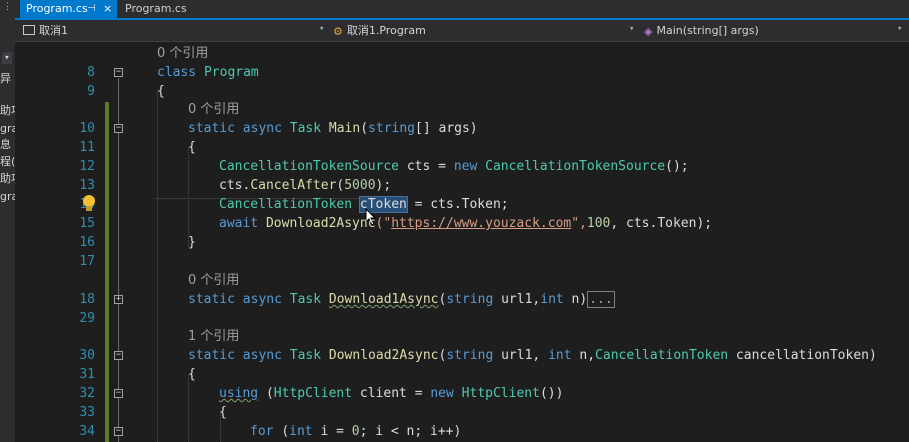  What do you see at coordinates (87, 393) in the screenshot?
I see `line-number: 32` at bounding box center [87, 393].